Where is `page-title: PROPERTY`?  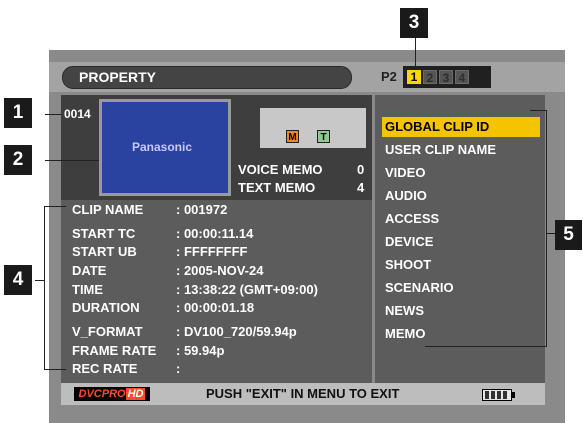 page-title: PROPERTY is located at coordinates (118, 77).